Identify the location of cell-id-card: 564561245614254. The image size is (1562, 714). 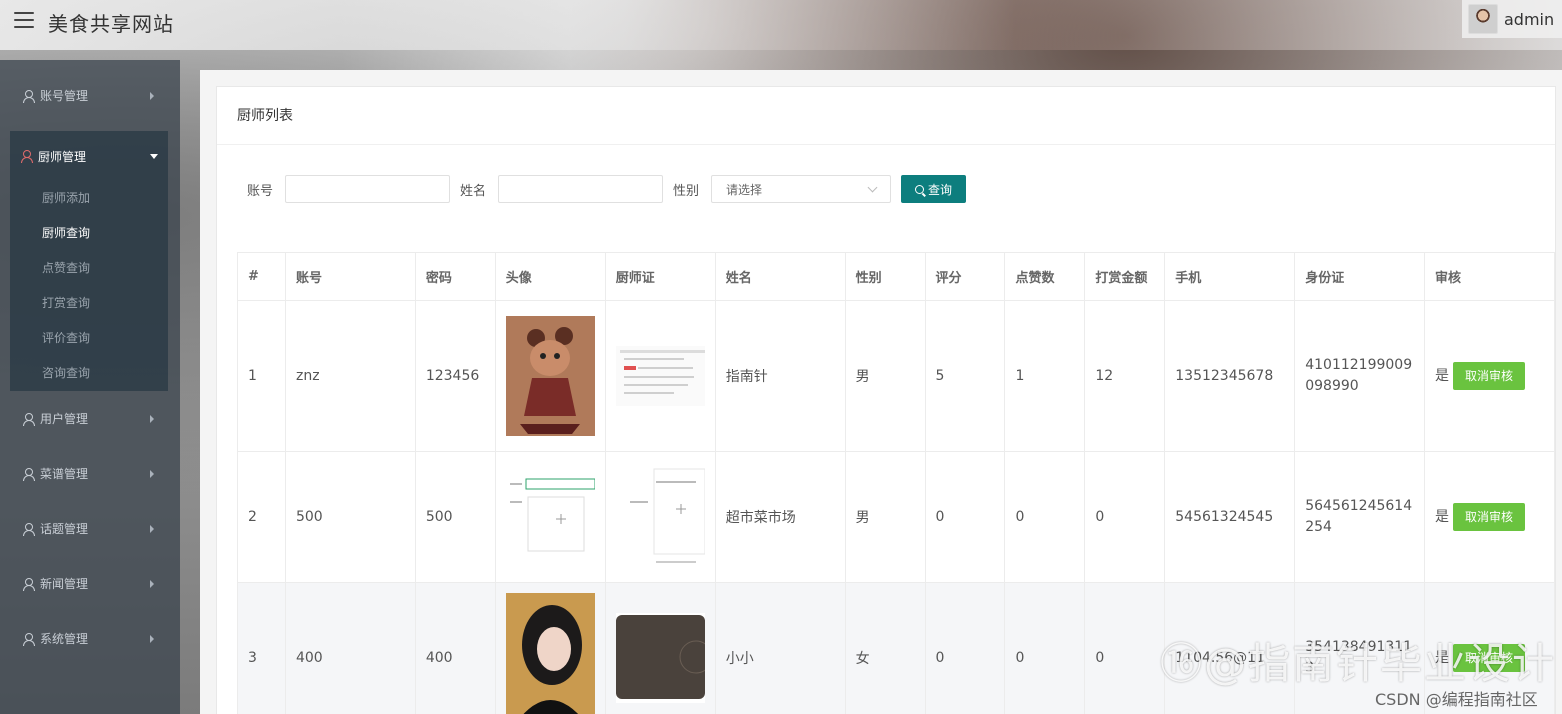
(1360, 517).